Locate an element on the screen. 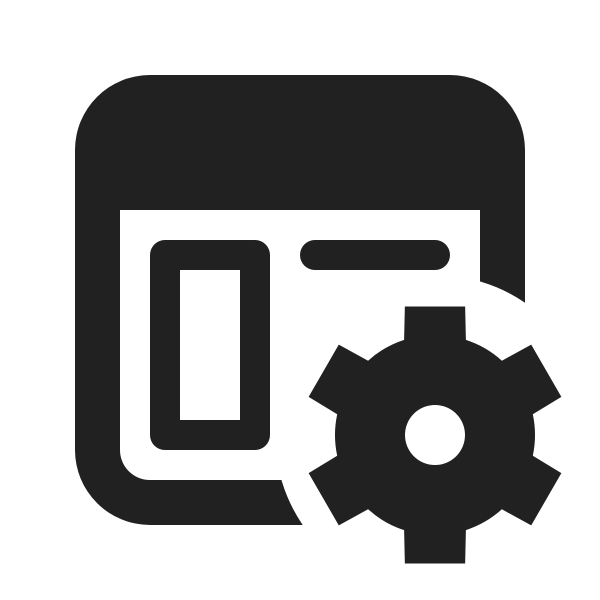  title-line-icon is located at coordinates (375, 255).